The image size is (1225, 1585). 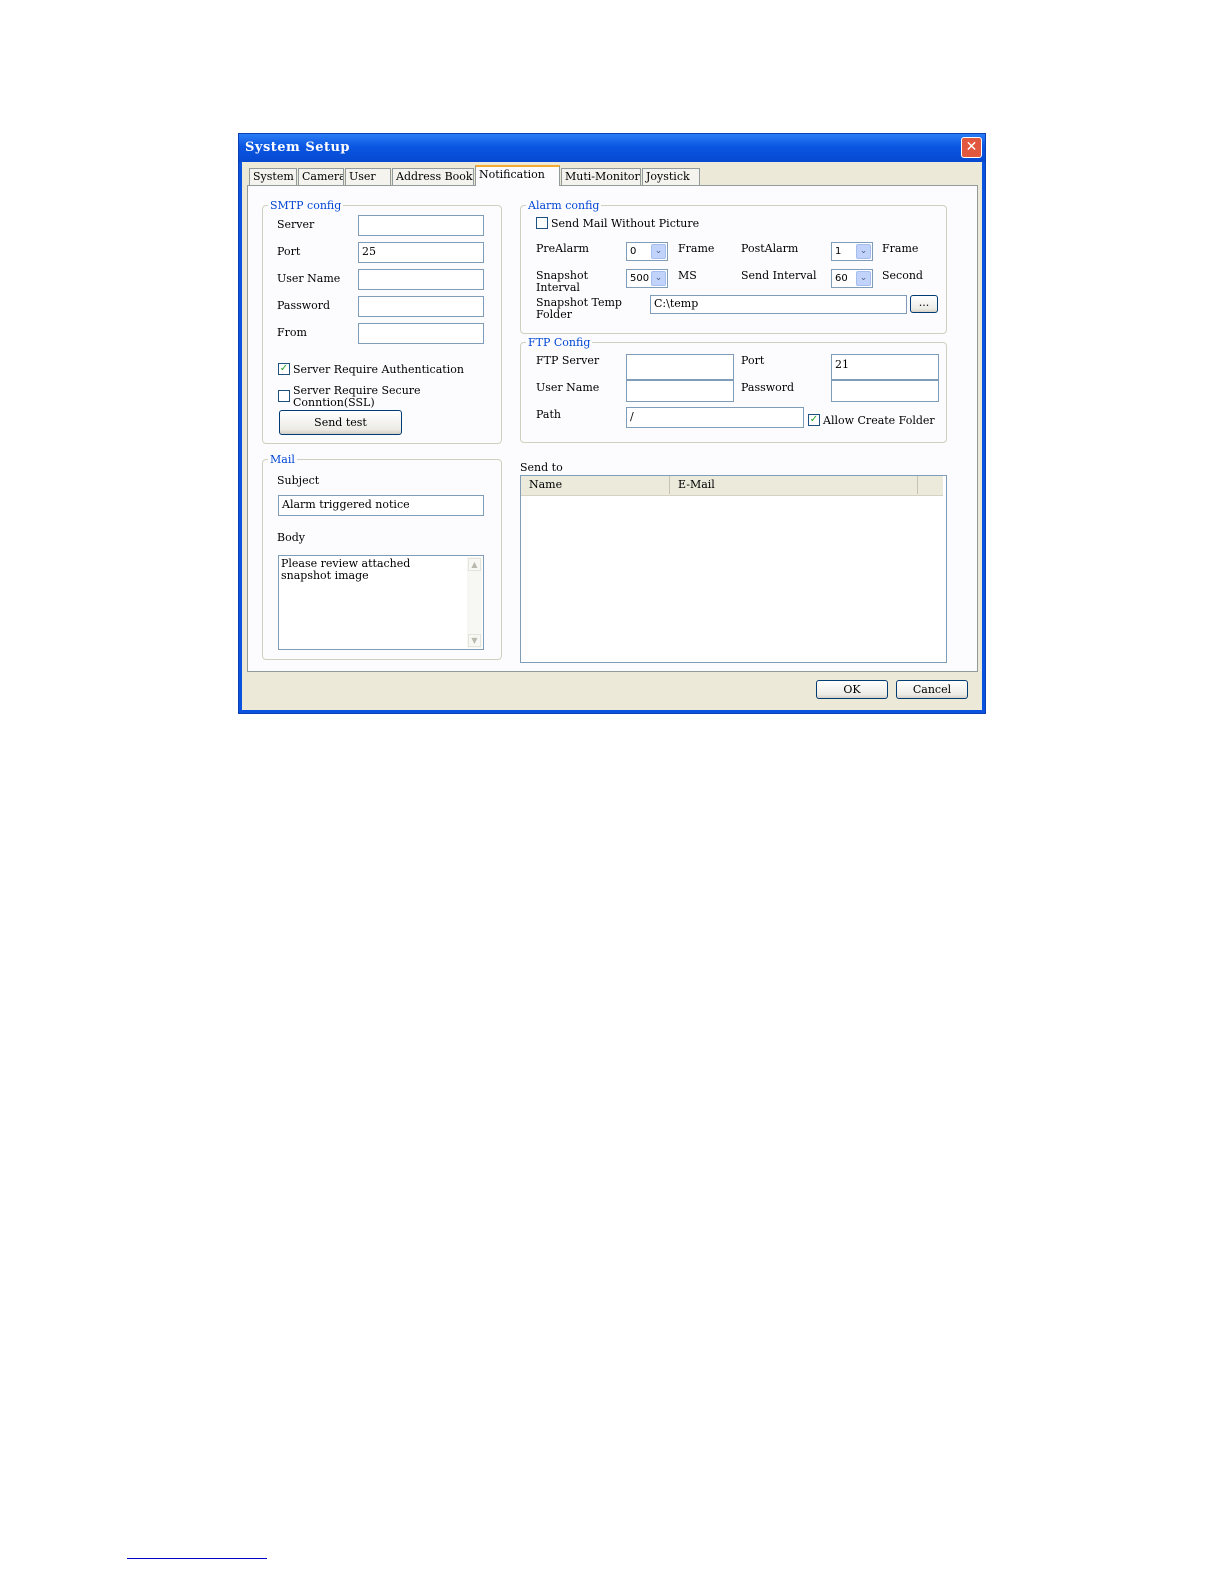 What do you see at coordinates (768, 387) in the screenshot?
I see `ftp-password-label: Password` at bounding box center [768, 387].